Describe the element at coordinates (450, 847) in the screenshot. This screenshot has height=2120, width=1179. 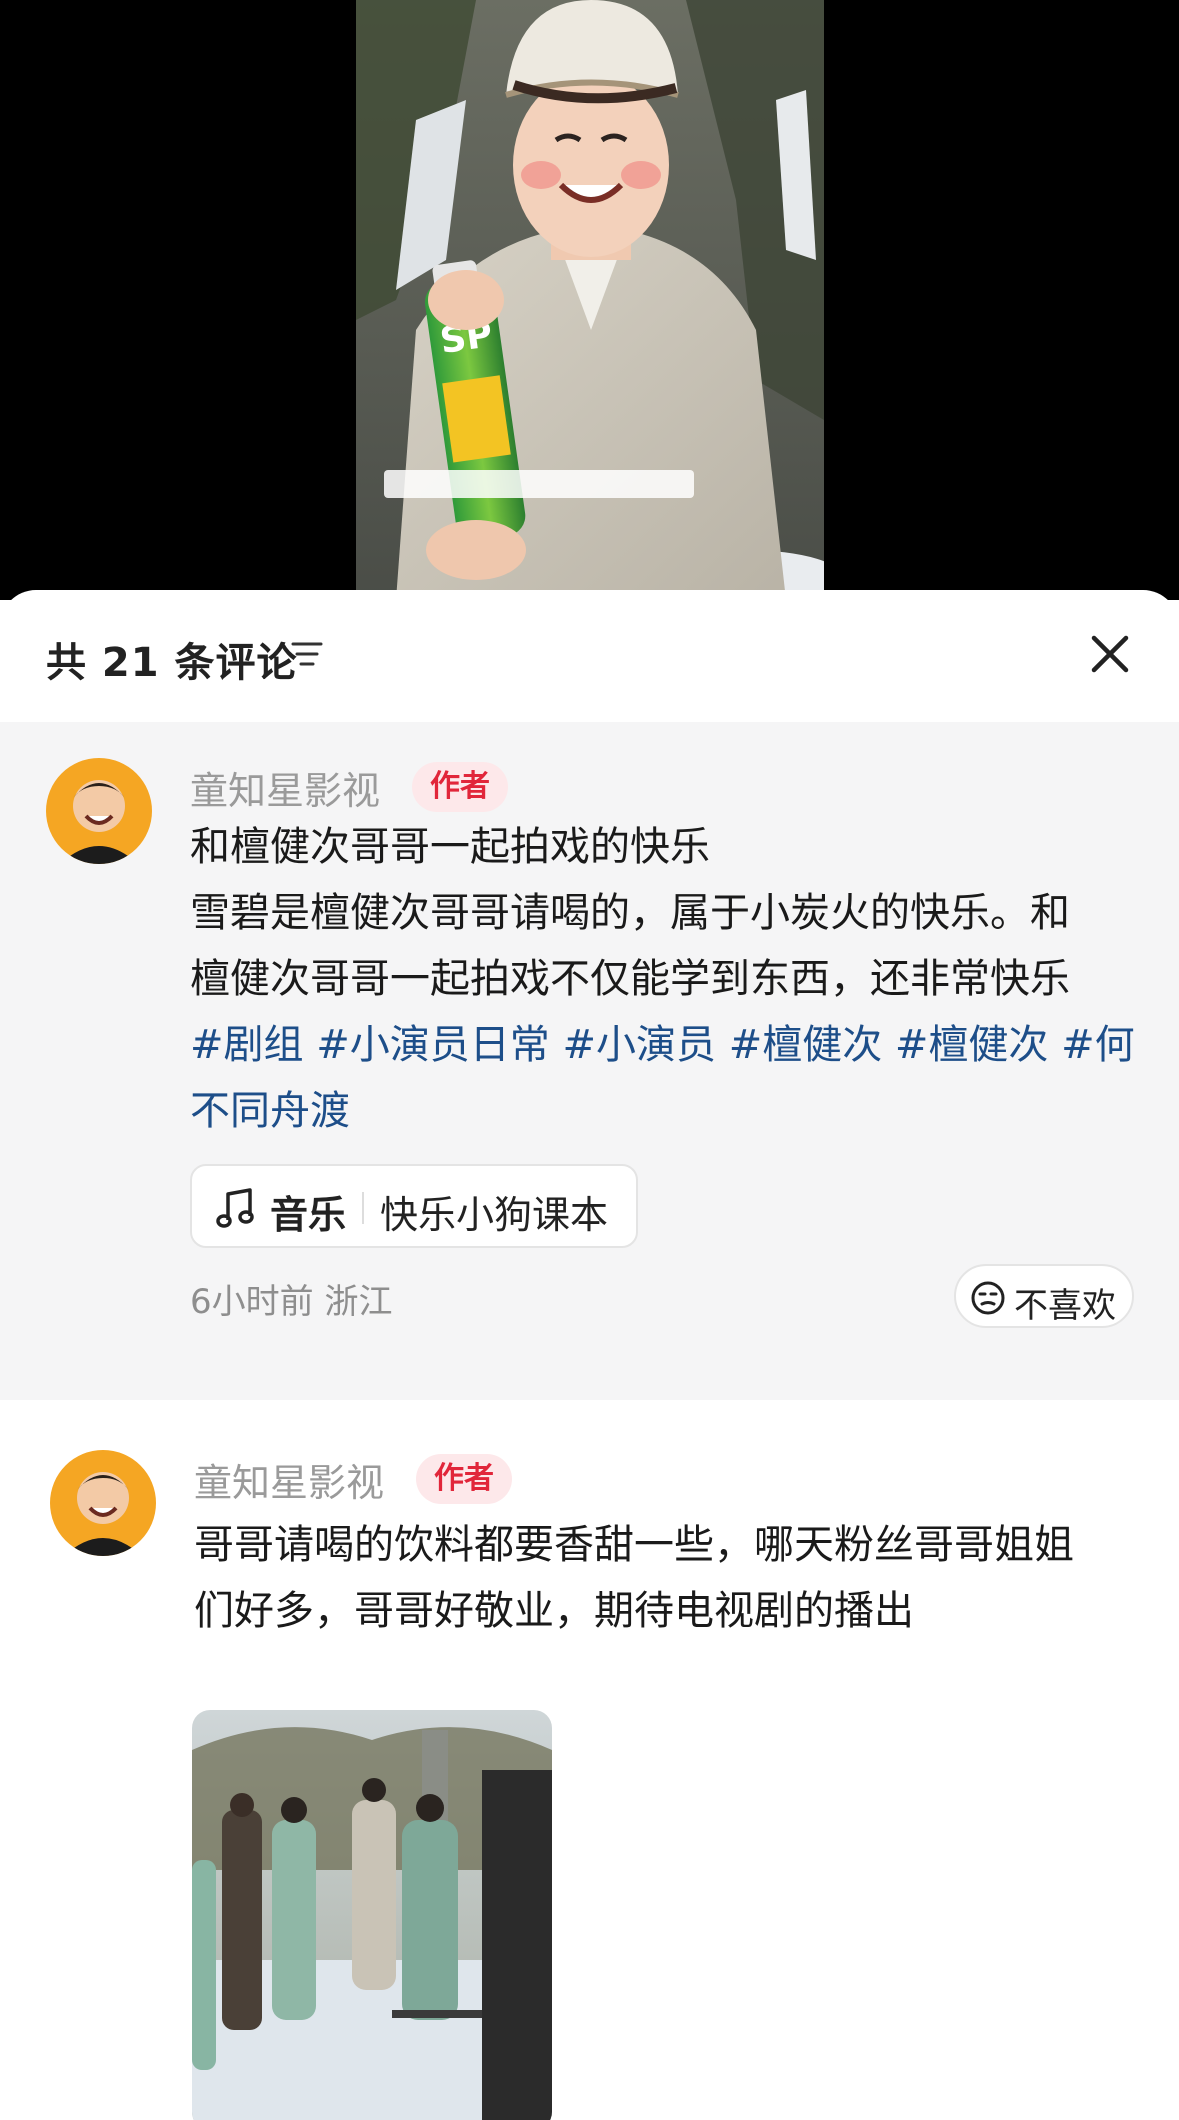
I see `comment-text-line: 和檀健次哥哥一起拍戏的快乐` at that location.